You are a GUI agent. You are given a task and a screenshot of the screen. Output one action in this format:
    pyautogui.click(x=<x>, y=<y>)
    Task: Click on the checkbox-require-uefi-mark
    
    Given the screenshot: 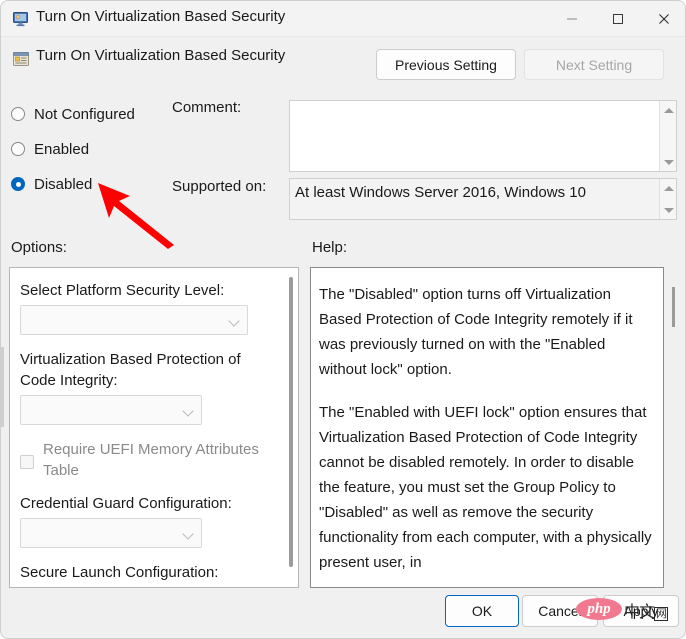 What is the action you would take?
    pyautogui.click(x=27, y=462)
    